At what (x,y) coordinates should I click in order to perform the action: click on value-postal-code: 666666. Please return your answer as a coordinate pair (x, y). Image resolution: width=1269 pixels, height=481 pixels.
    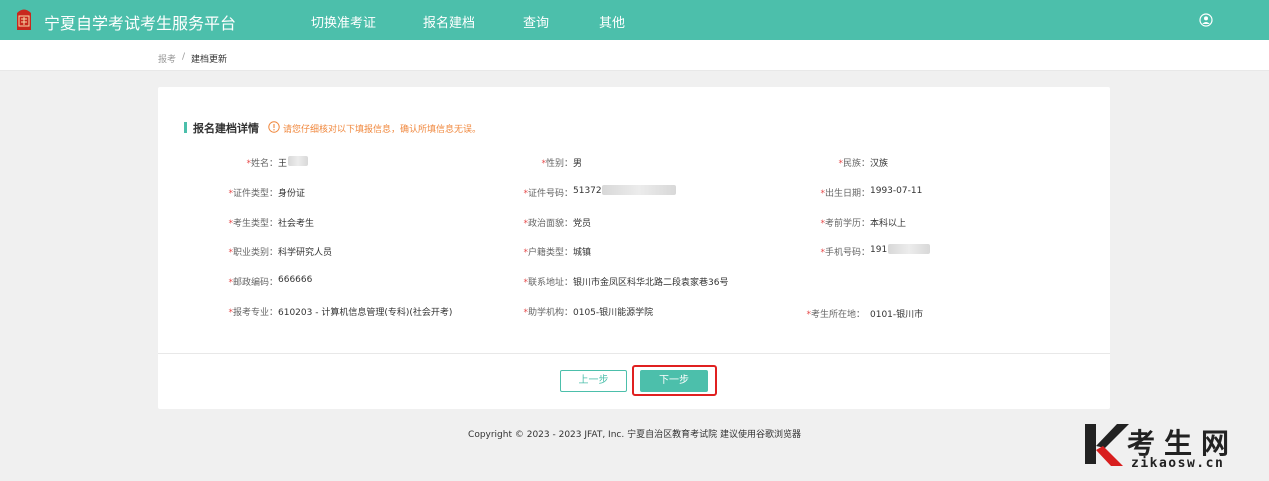
    Looking at the image, I should click on (295, 280).